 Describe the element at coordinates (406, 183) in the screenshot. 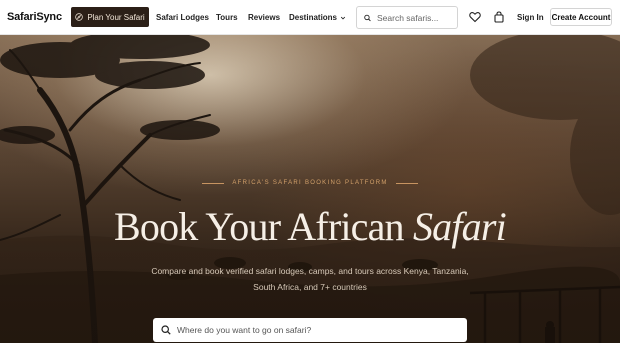

I see `eyebrow-rule-right` at that location.